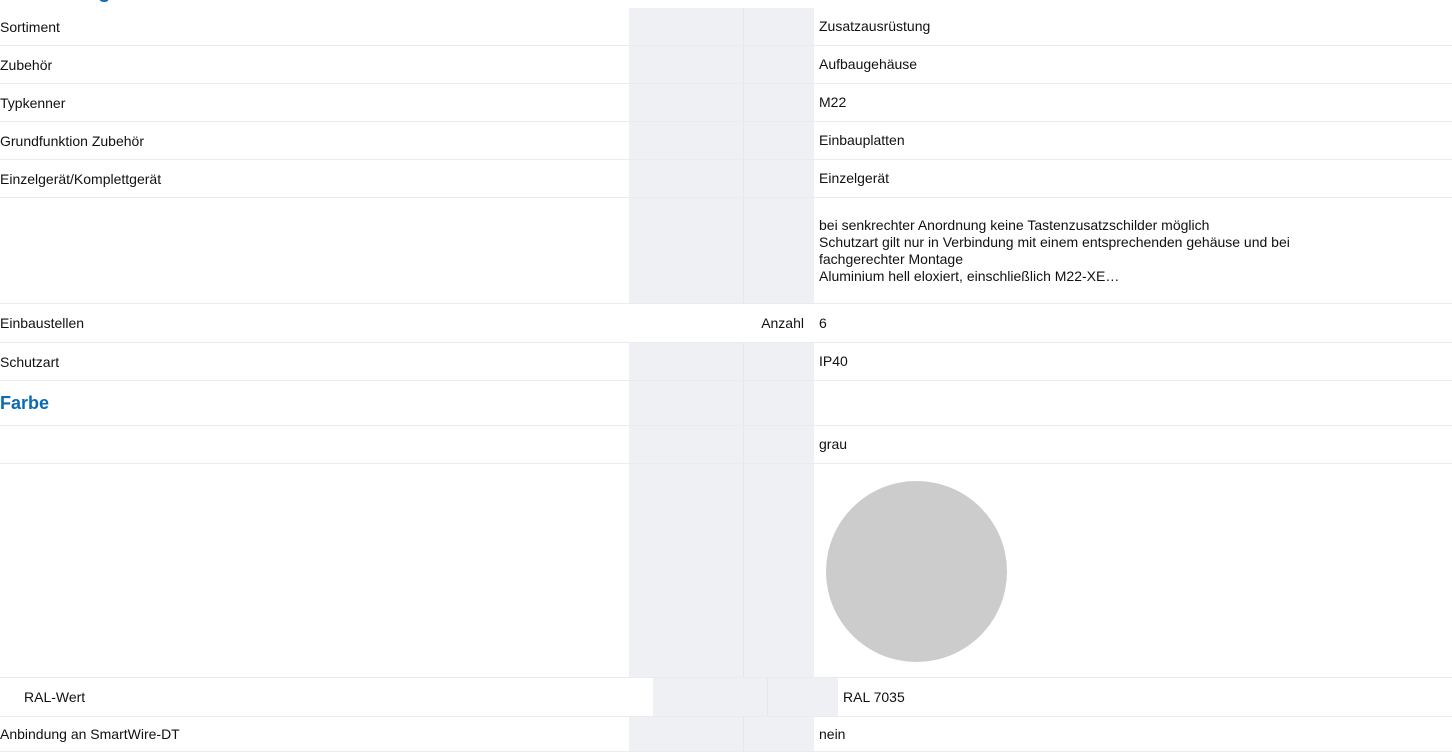  I want to click on row-value: Einbauplatten, so click(862, 140).